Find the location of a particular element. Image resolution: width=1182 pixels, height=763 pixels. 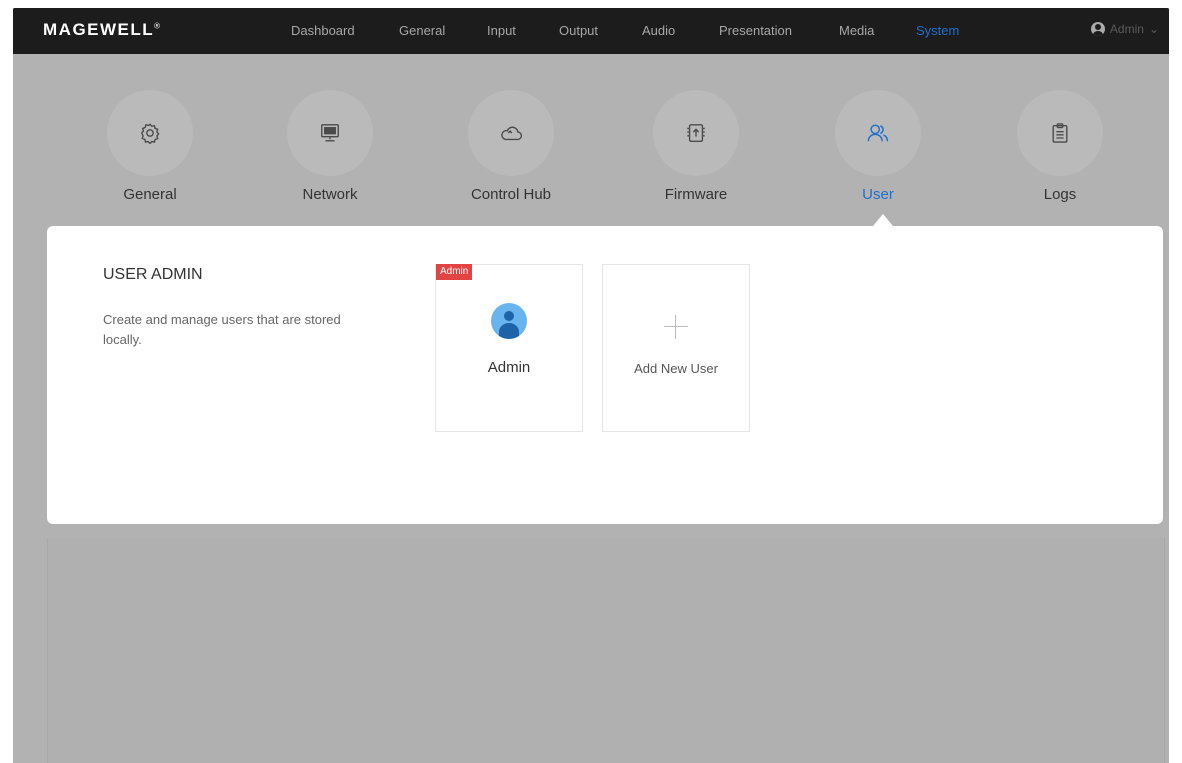

add-new-user-card: Add New User is located at coordinates (676, 348).